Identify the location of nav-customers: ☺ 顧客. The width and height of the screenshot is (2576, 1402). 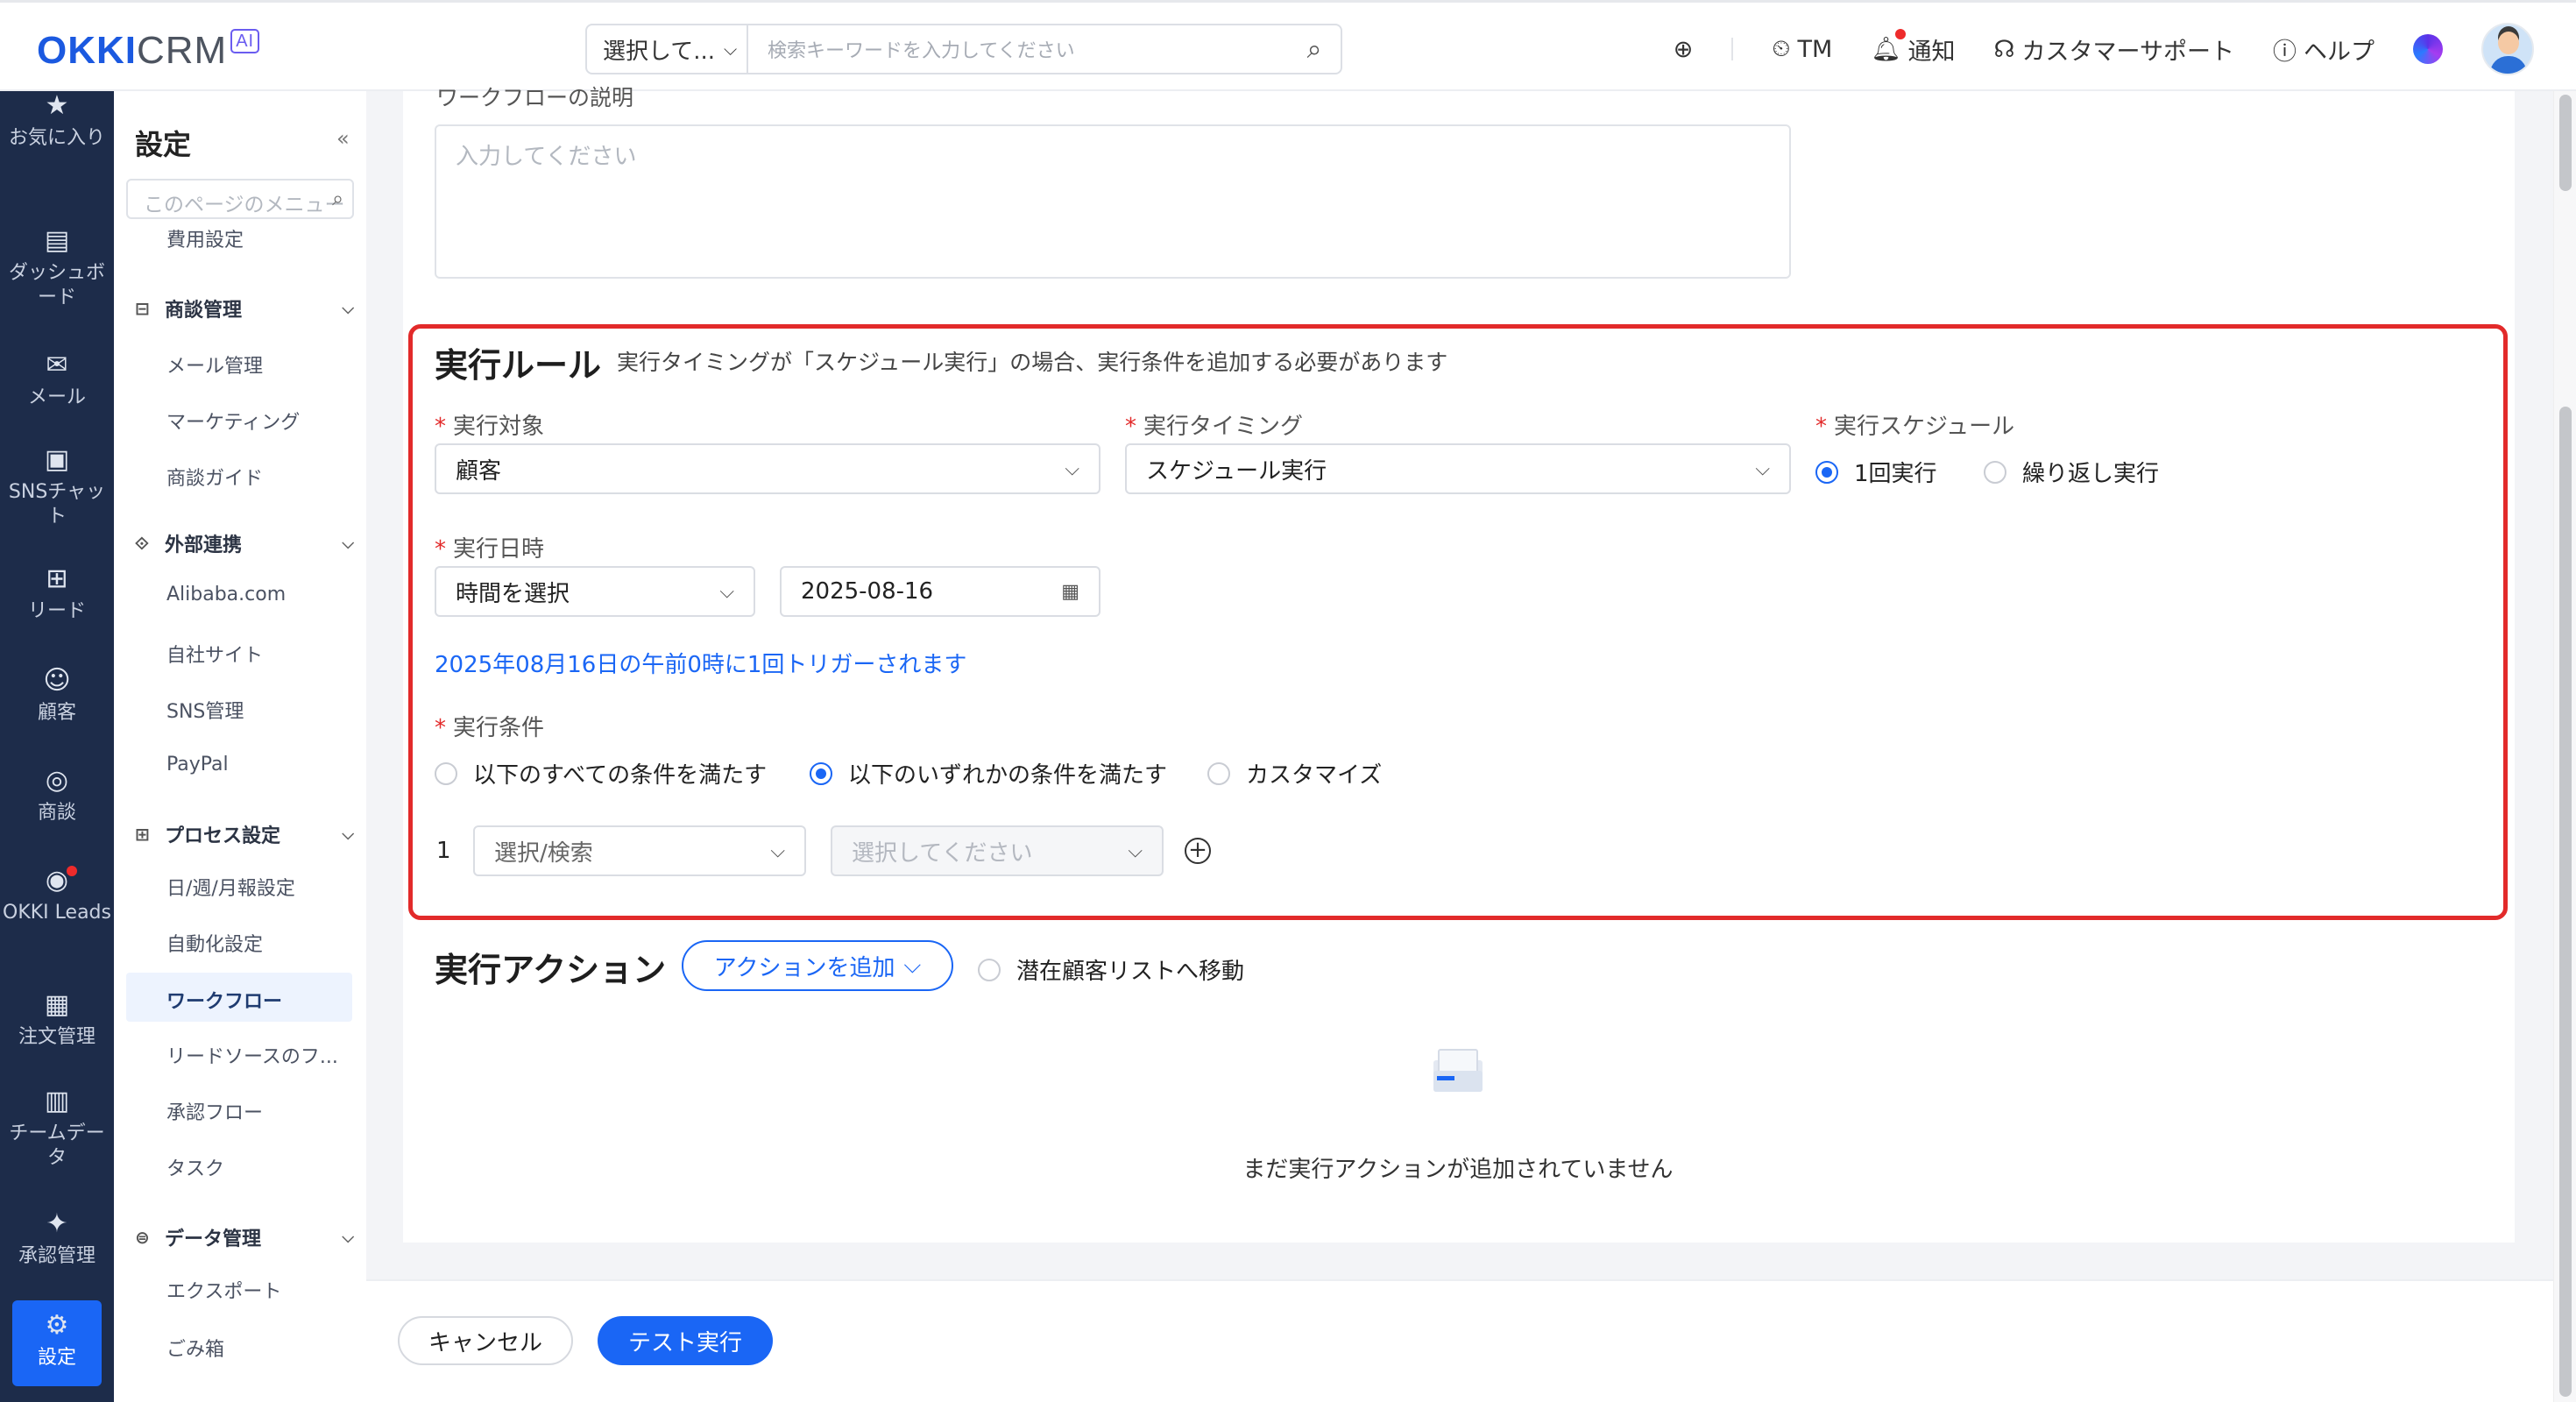
(57, 696).